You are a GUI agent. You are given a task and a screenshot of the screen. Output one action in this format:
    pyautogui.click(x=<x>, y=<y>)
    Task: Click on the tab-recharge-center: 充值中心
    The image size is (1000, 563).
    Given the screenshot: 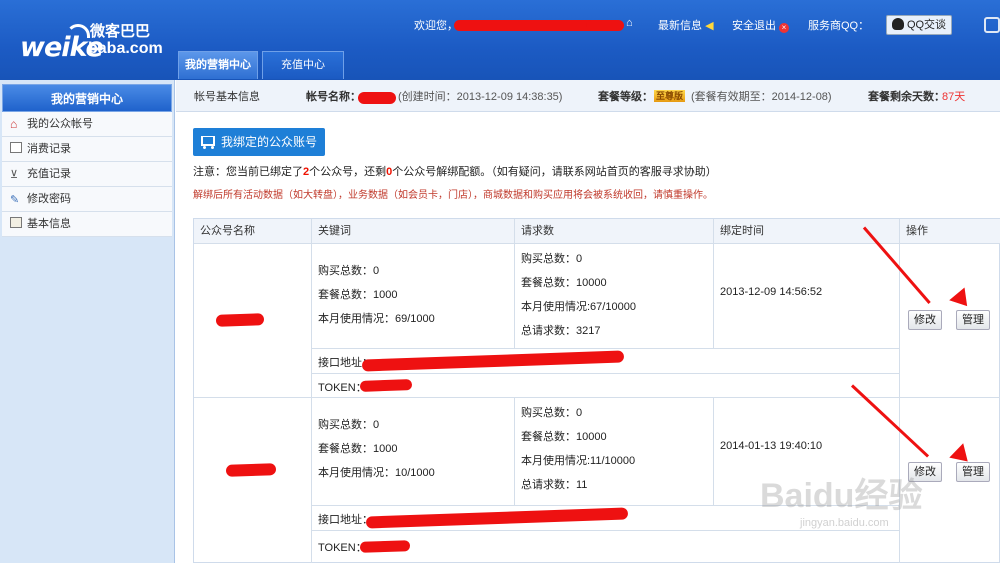 What is the action you would take?
    pyautogui.click(x=303, y=65)
    